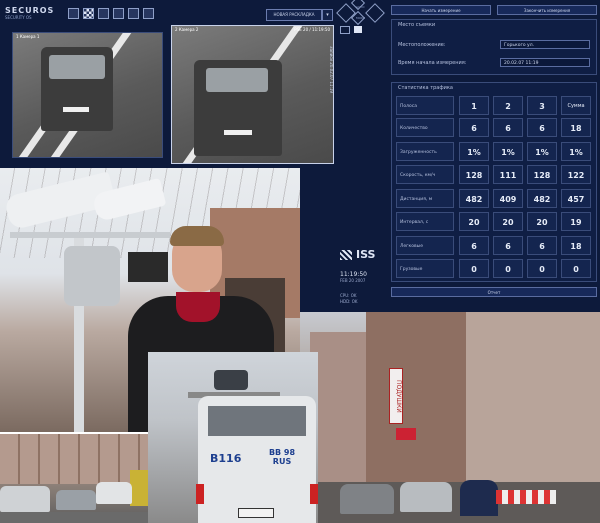  I want to click on roof-camera-icon, so click(231, 380).